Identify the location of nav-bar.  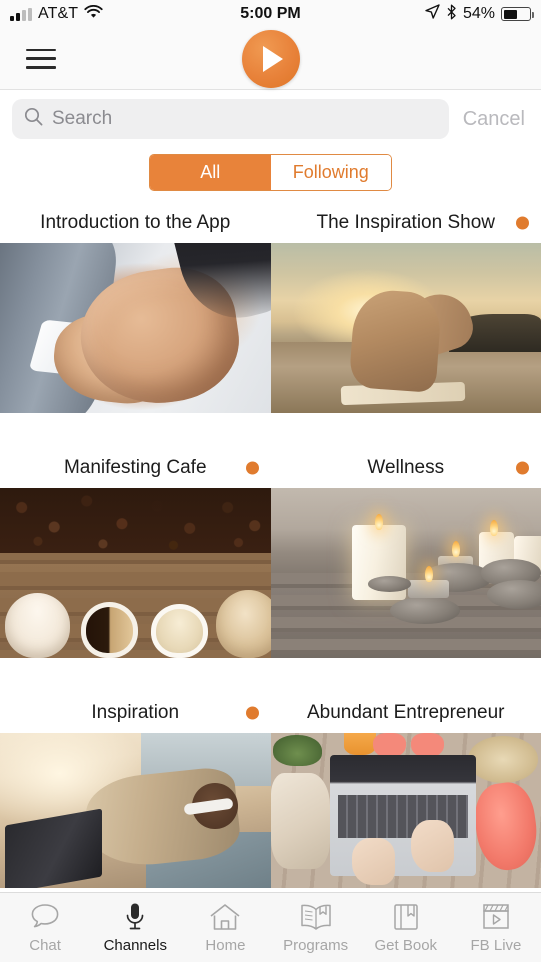
(270, 59).